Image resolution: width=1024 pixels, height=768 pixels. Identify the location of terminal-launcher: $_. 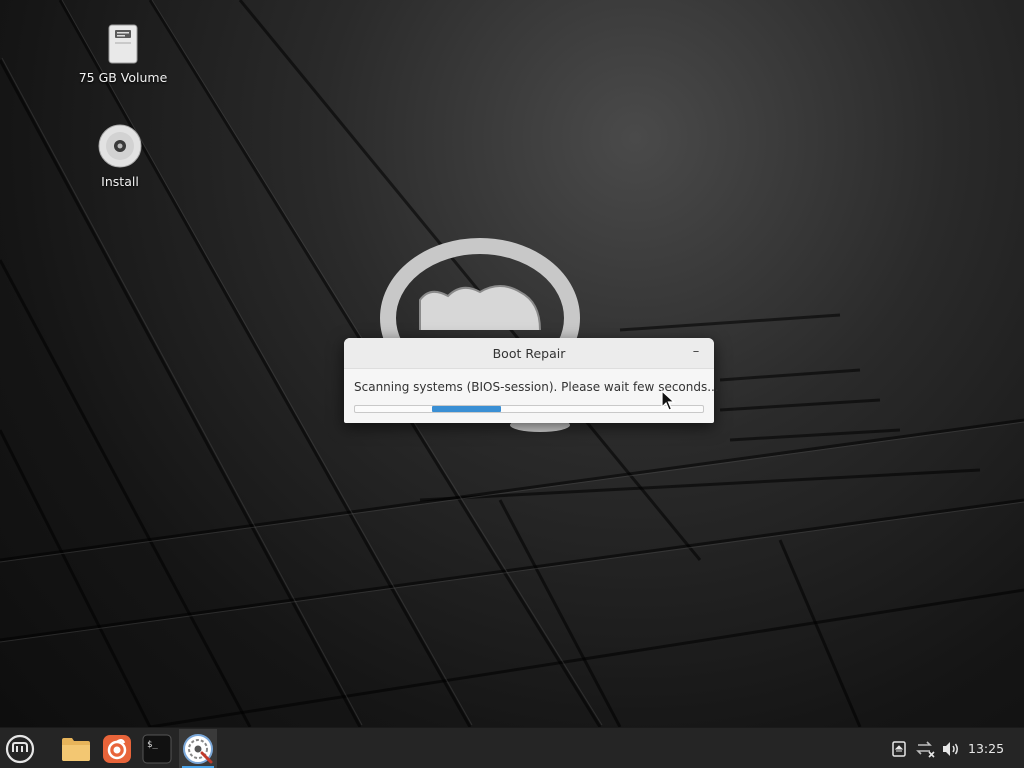
(157, 749).